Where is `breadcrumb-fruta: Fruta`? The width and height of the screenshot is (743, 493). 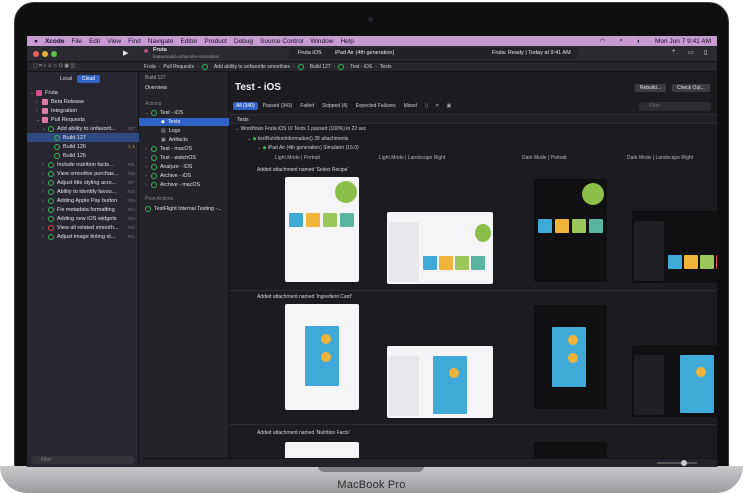 breadcrumb-fruta: Fruta is located at coordinates (150, 67).